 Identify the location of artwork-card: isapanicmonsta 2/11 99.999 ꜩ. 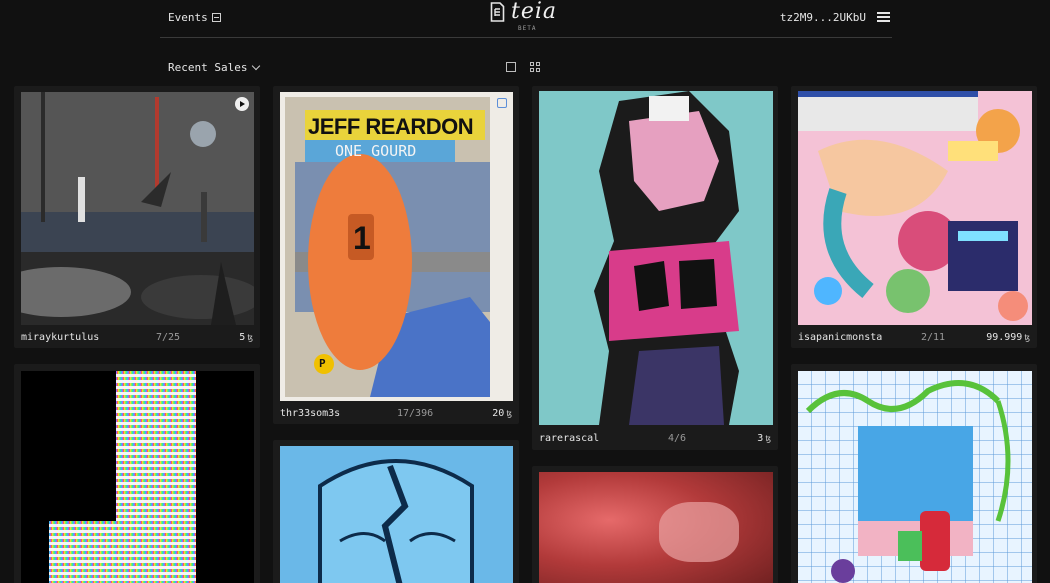
(914, 217).